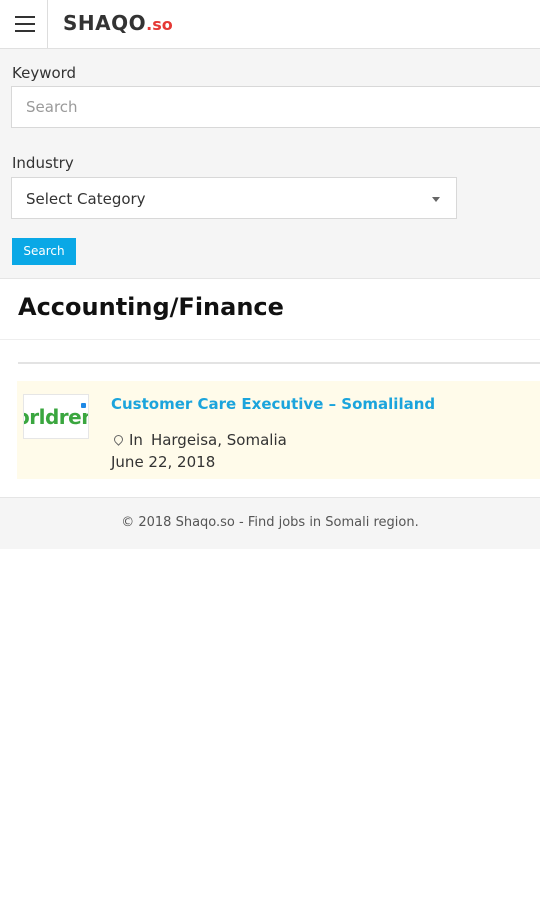  I want to click on keyword-search-input, so click(275, 107).